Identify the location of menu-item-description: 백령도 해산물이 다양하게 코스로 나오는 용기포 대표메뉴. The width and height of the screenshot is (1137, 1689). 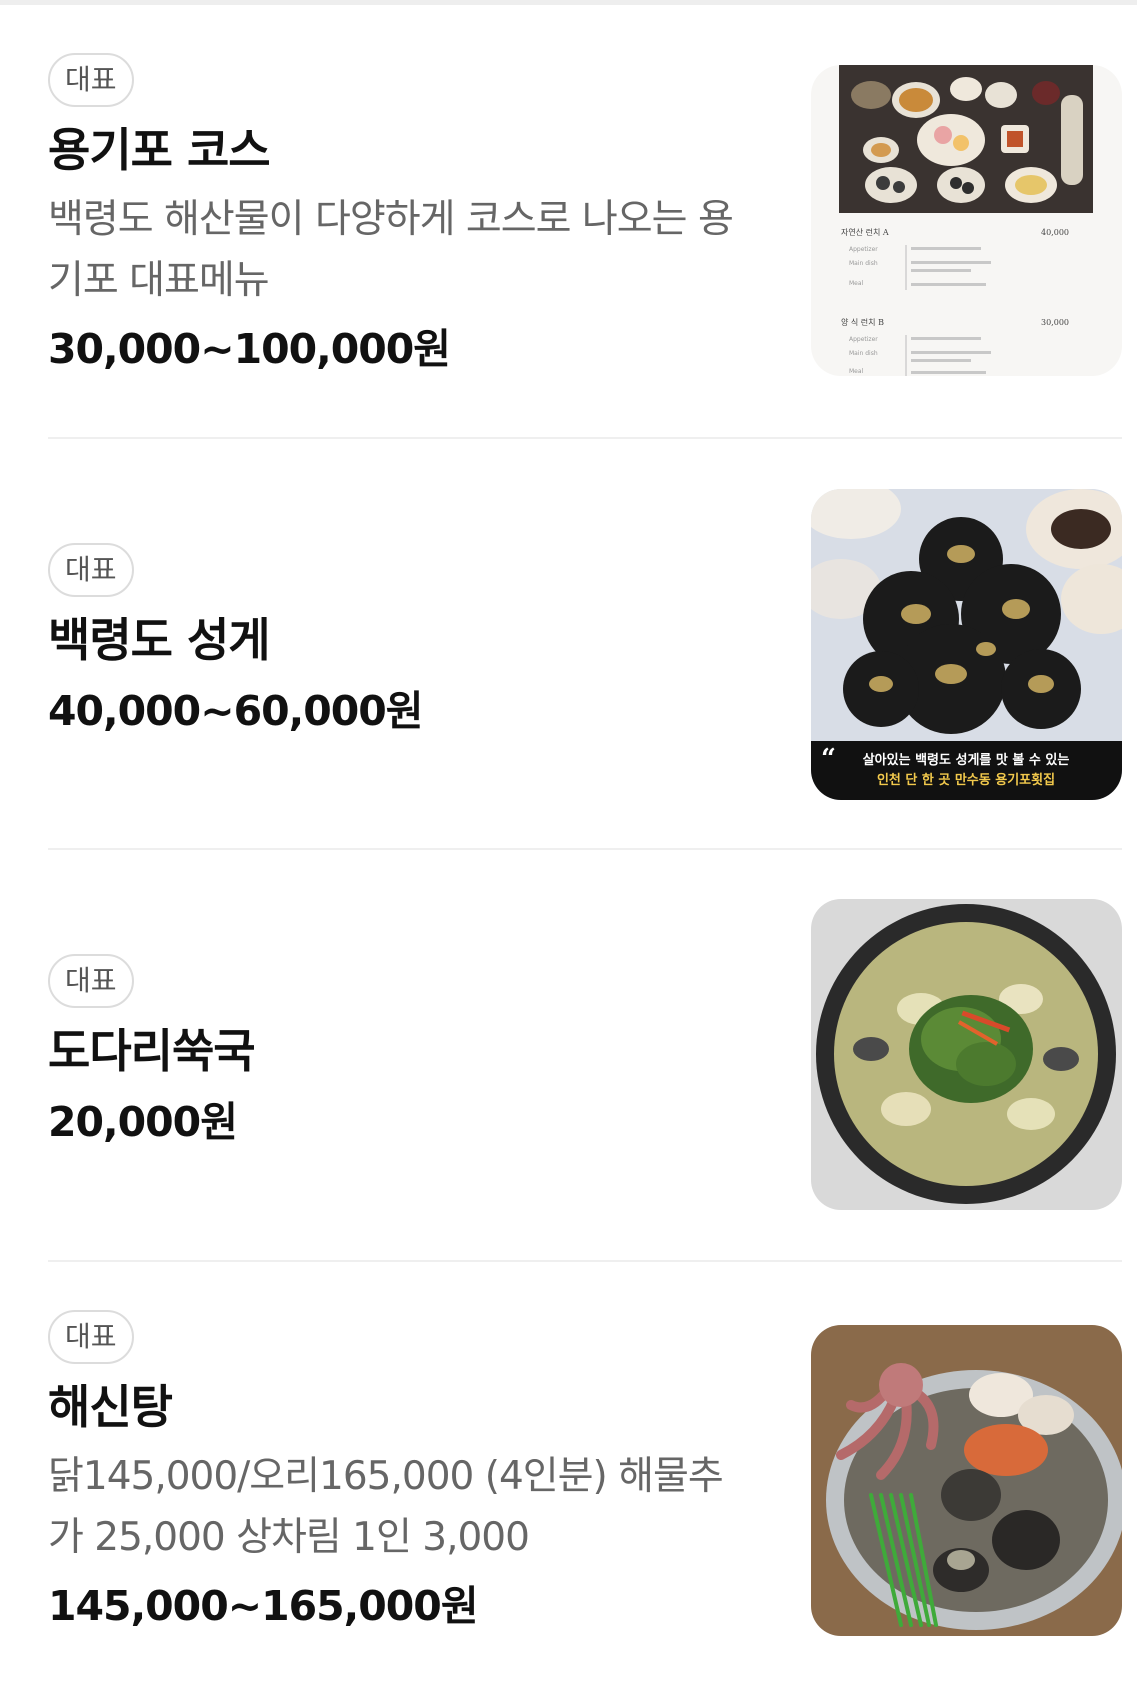
(391, 250).